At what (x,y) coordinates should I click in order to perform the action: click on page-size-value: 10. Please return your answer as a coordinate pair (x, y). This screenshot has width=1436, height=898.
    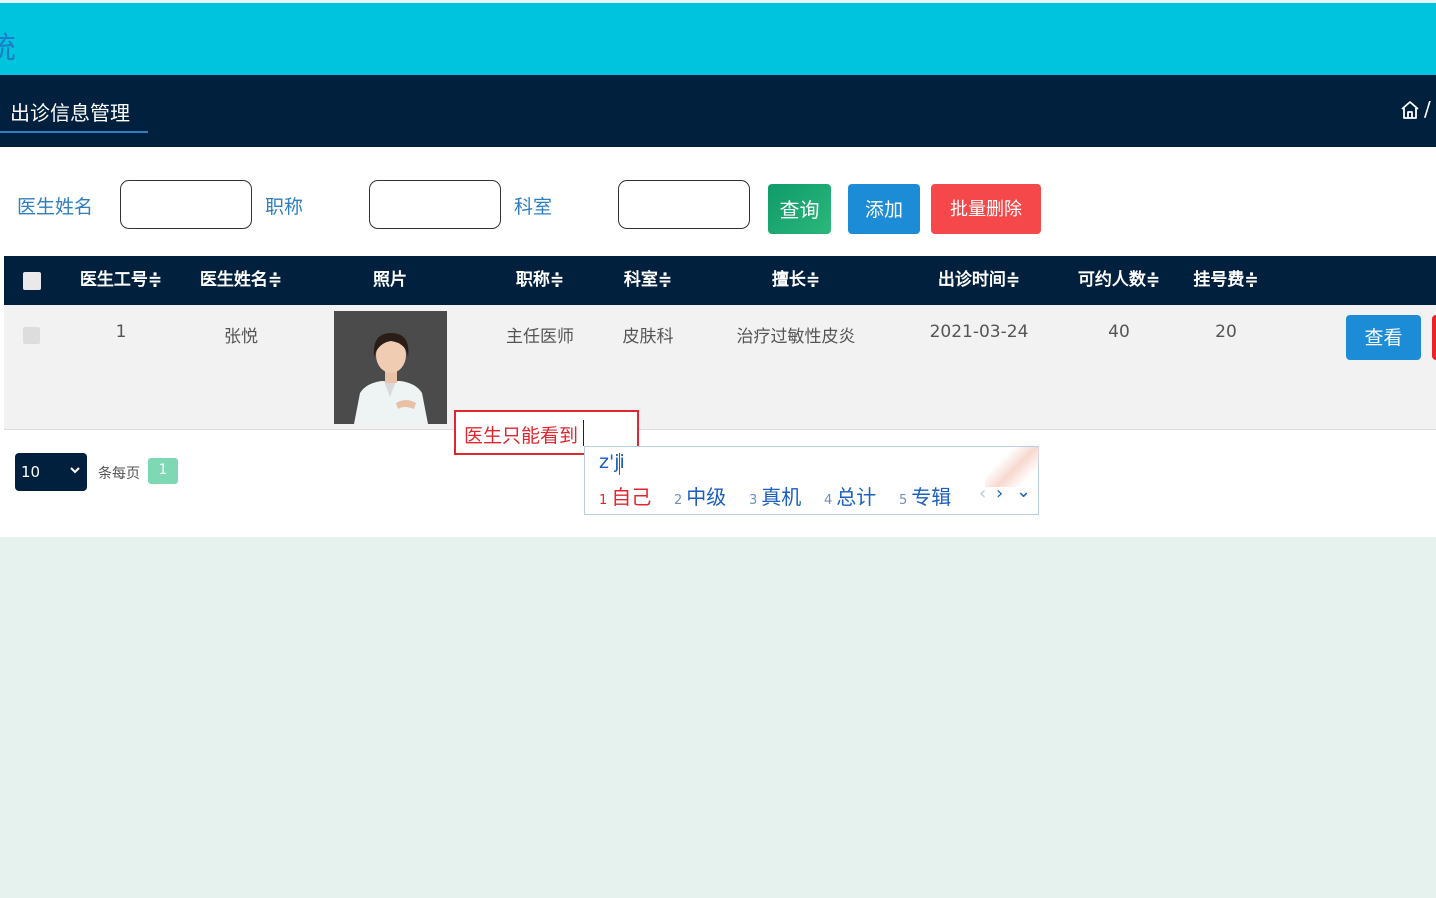
    Looking at the image, I should click on (31, 472).